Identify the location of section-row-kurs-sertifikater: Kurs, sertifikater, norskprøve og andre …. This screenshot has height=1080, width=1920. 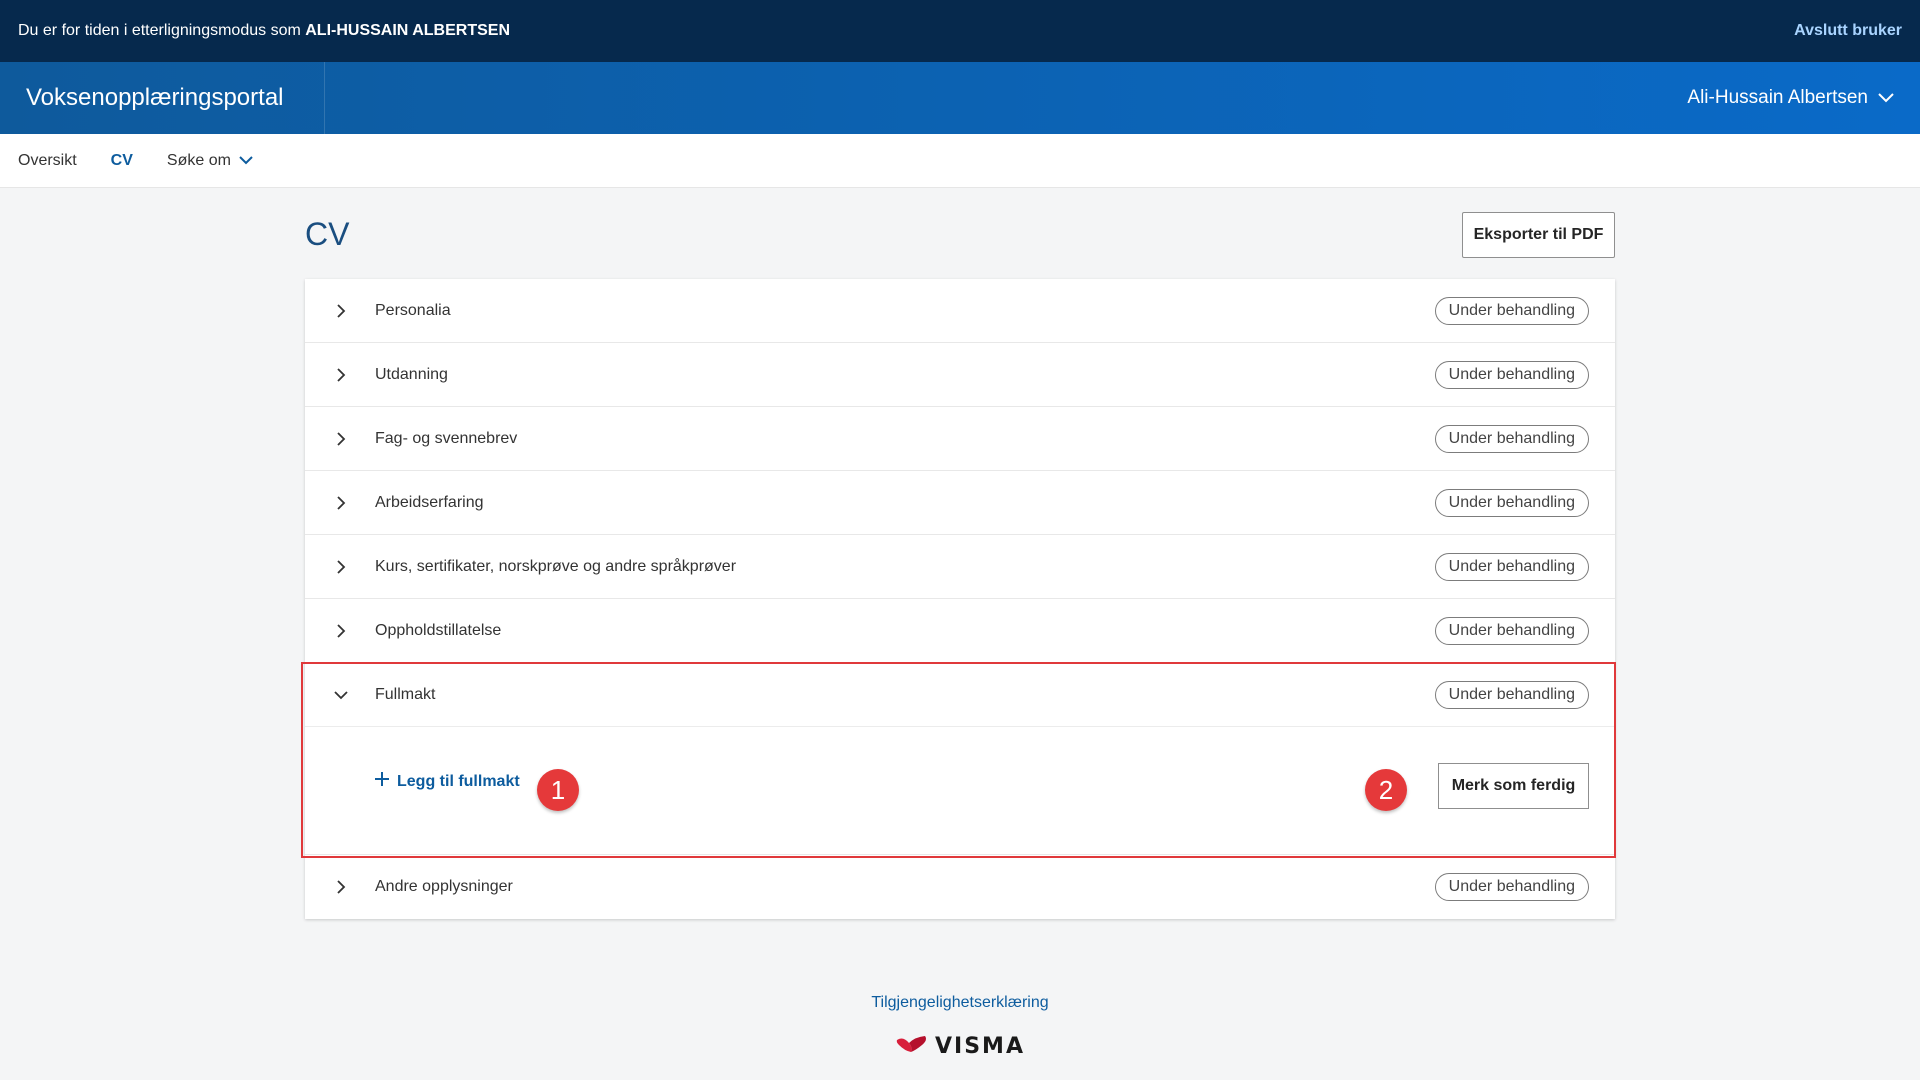
(960, 567).